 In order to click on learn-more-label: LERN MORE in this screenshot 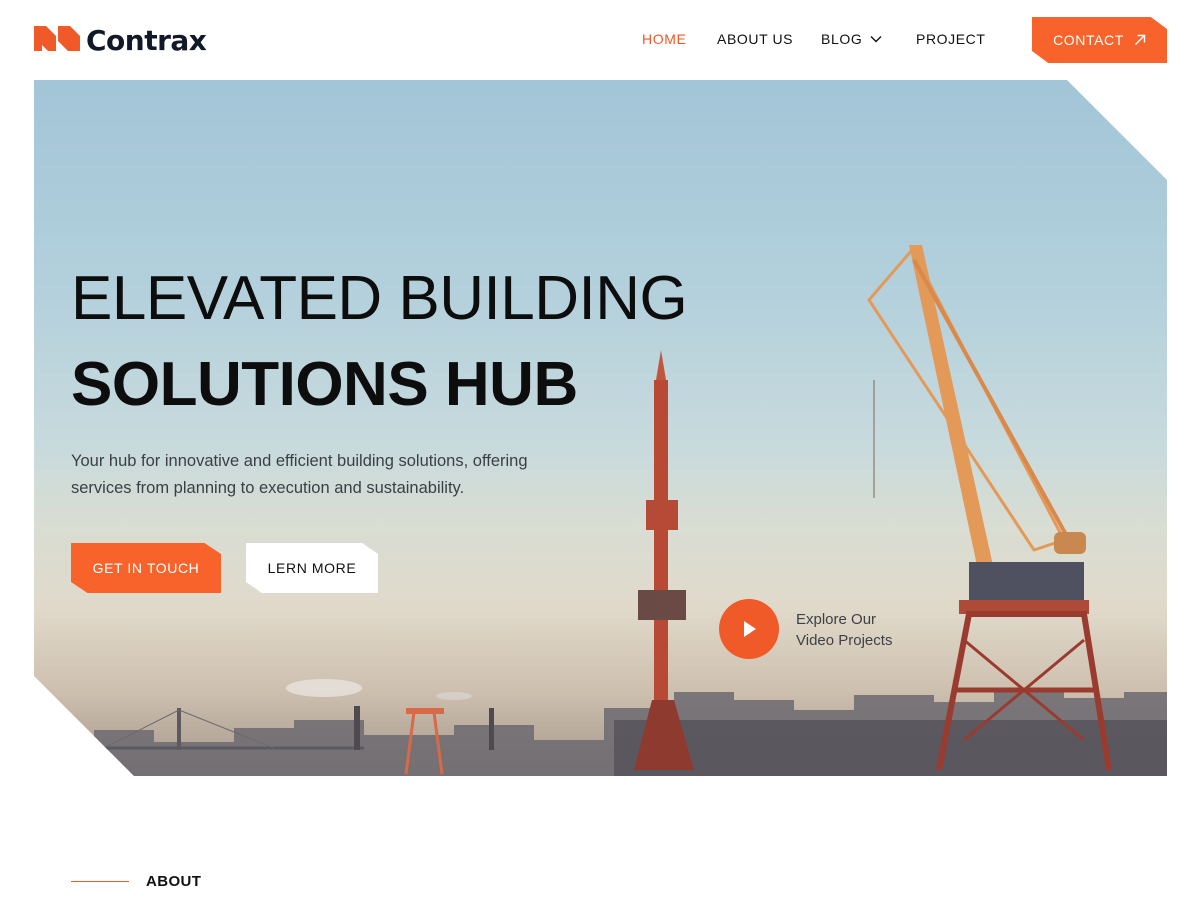, I will do `click(312, 568)`.